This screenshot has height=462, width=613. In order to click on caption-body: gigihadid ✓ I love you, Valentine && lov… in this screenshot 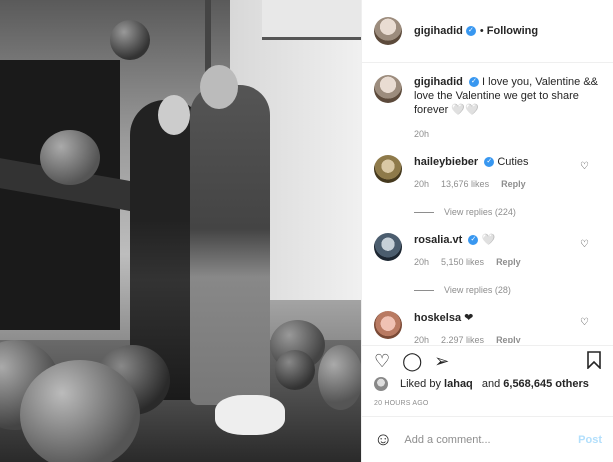, I will do `click(507, 108)`.